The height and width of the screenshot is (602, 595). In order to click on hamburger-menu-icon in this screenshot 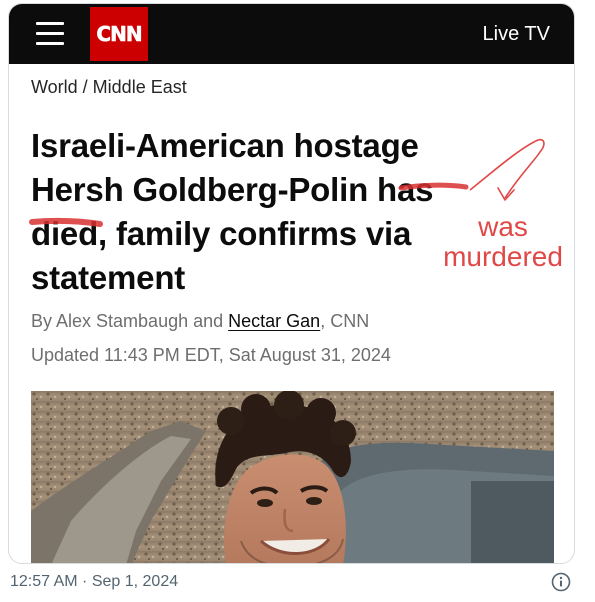, I will do `click(50, 34)`.